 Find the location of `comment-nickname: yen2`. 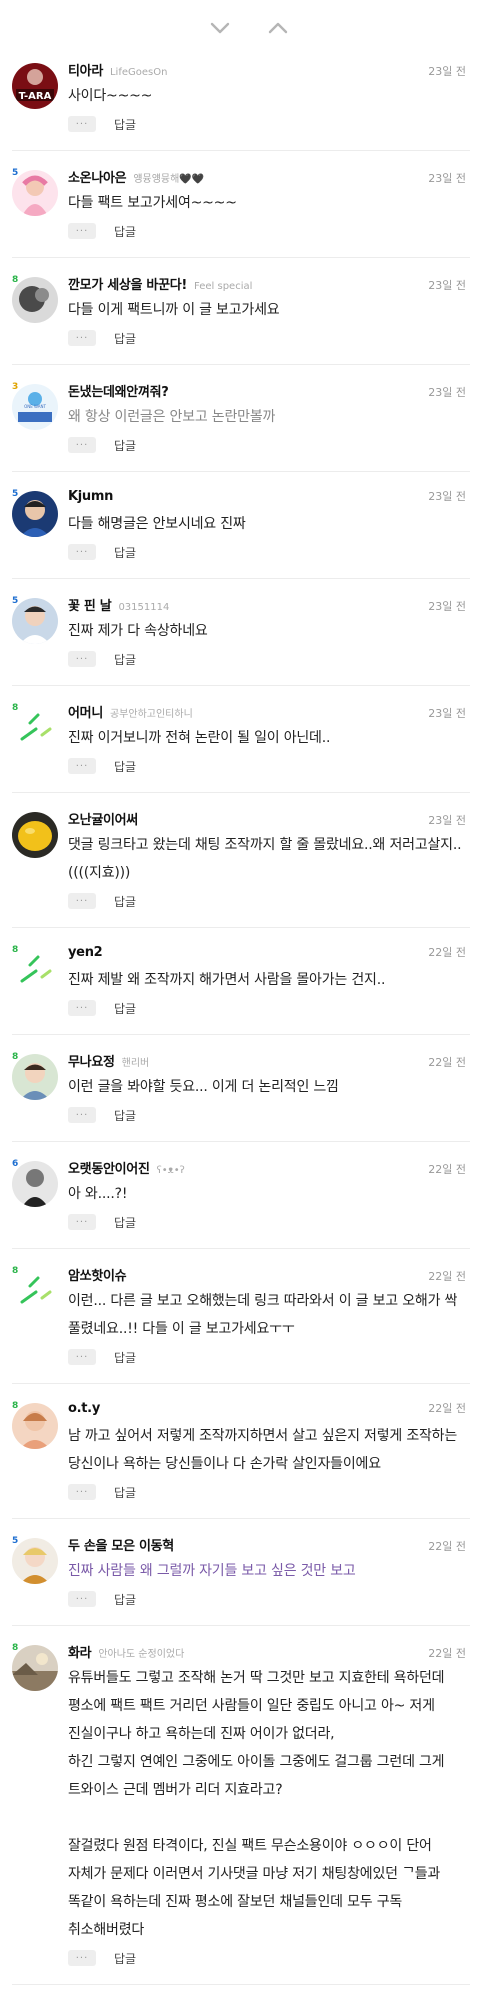

comment-nickname: yen2 is located at coordinates (85, 952).